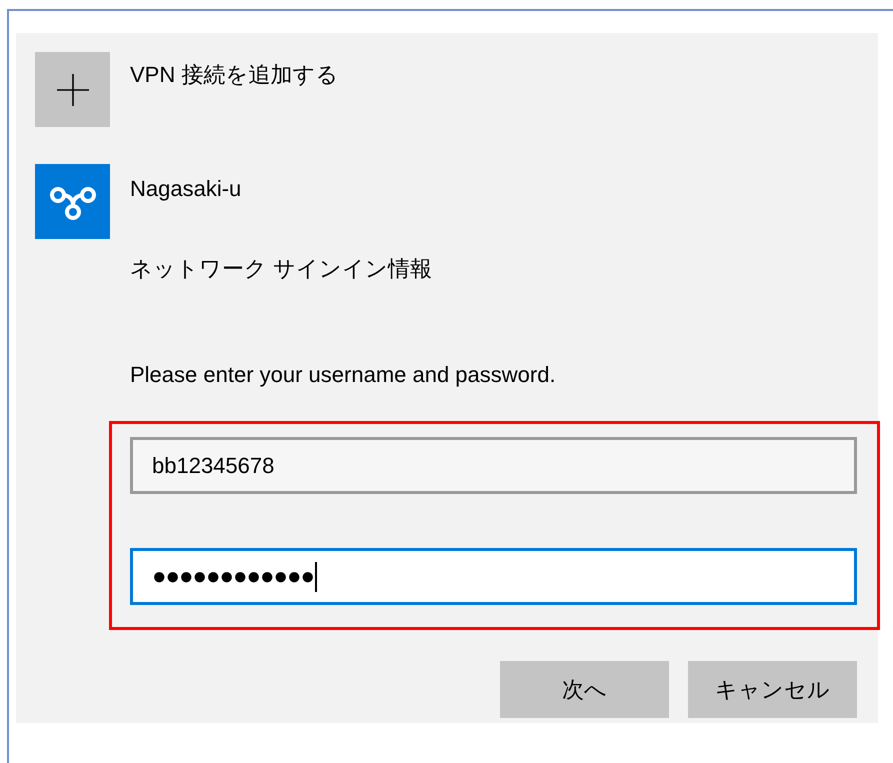 The width and height of the screenshot is (893, 763). Describe the element at coordinates (343, 375) in the screenshot. I see `prompt-text: Please enter your username and password.` at that location.